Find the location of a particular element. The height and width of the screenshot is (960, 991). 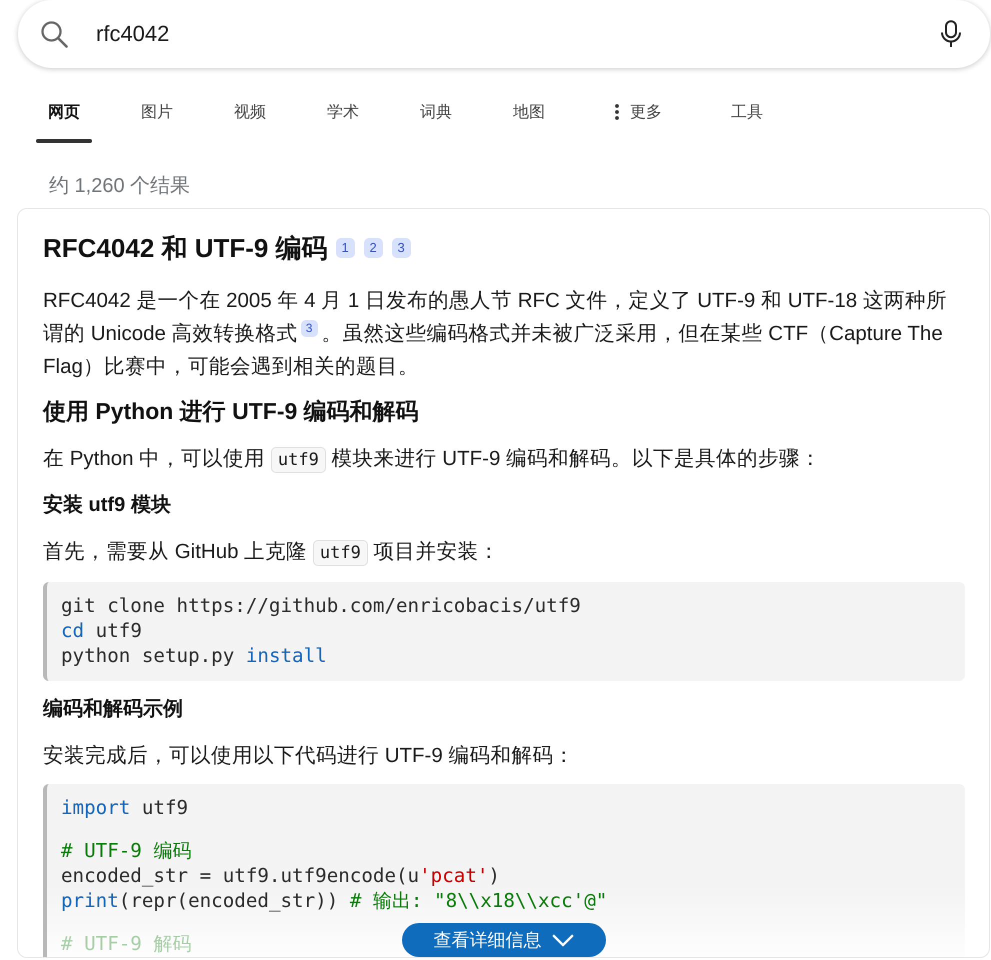

microphone-icon is located at coordinates (951, 34).